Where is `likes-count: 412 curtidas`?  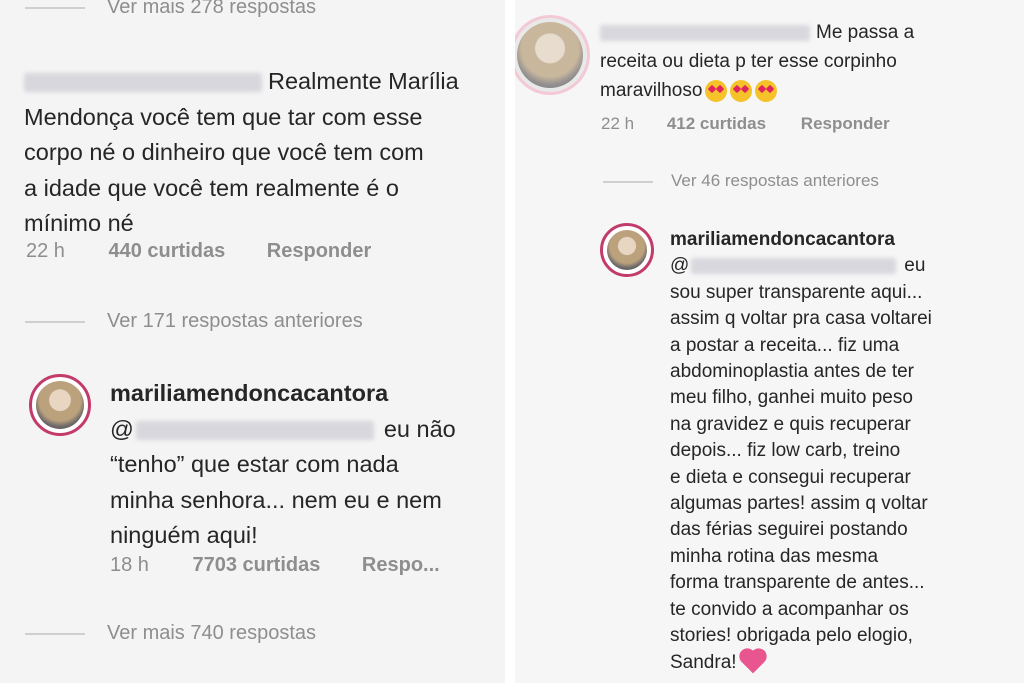 likes-count: 412 curtidas is located at coordinates (716, 123).